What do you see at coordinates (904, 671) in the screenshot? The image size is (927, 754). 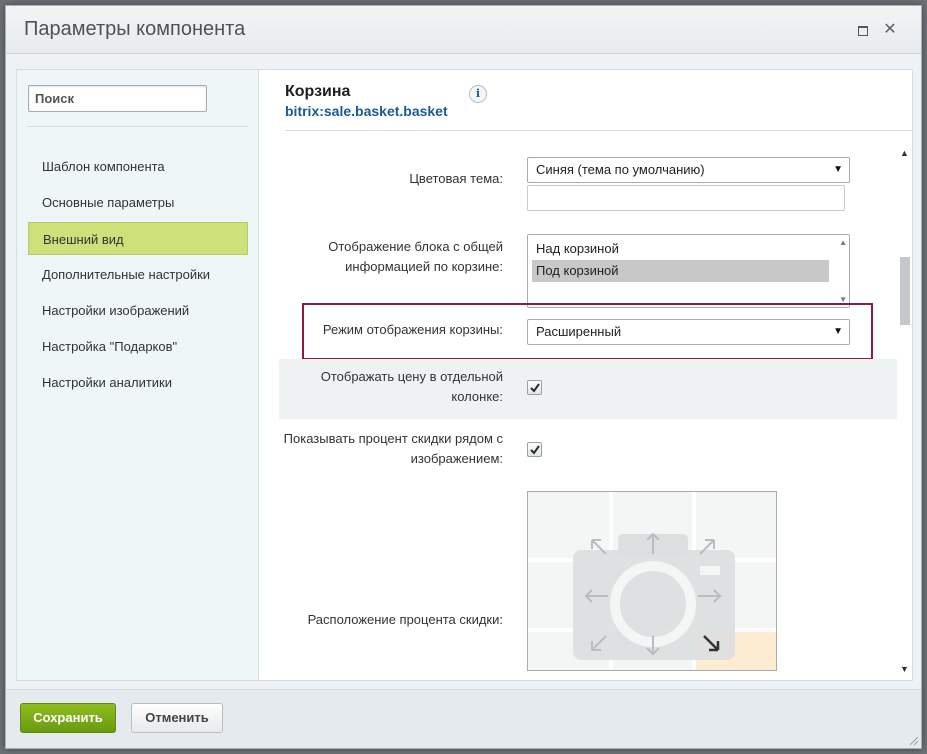 I see `scroll-down-icon: ▼` at bounding box center [904, 671].